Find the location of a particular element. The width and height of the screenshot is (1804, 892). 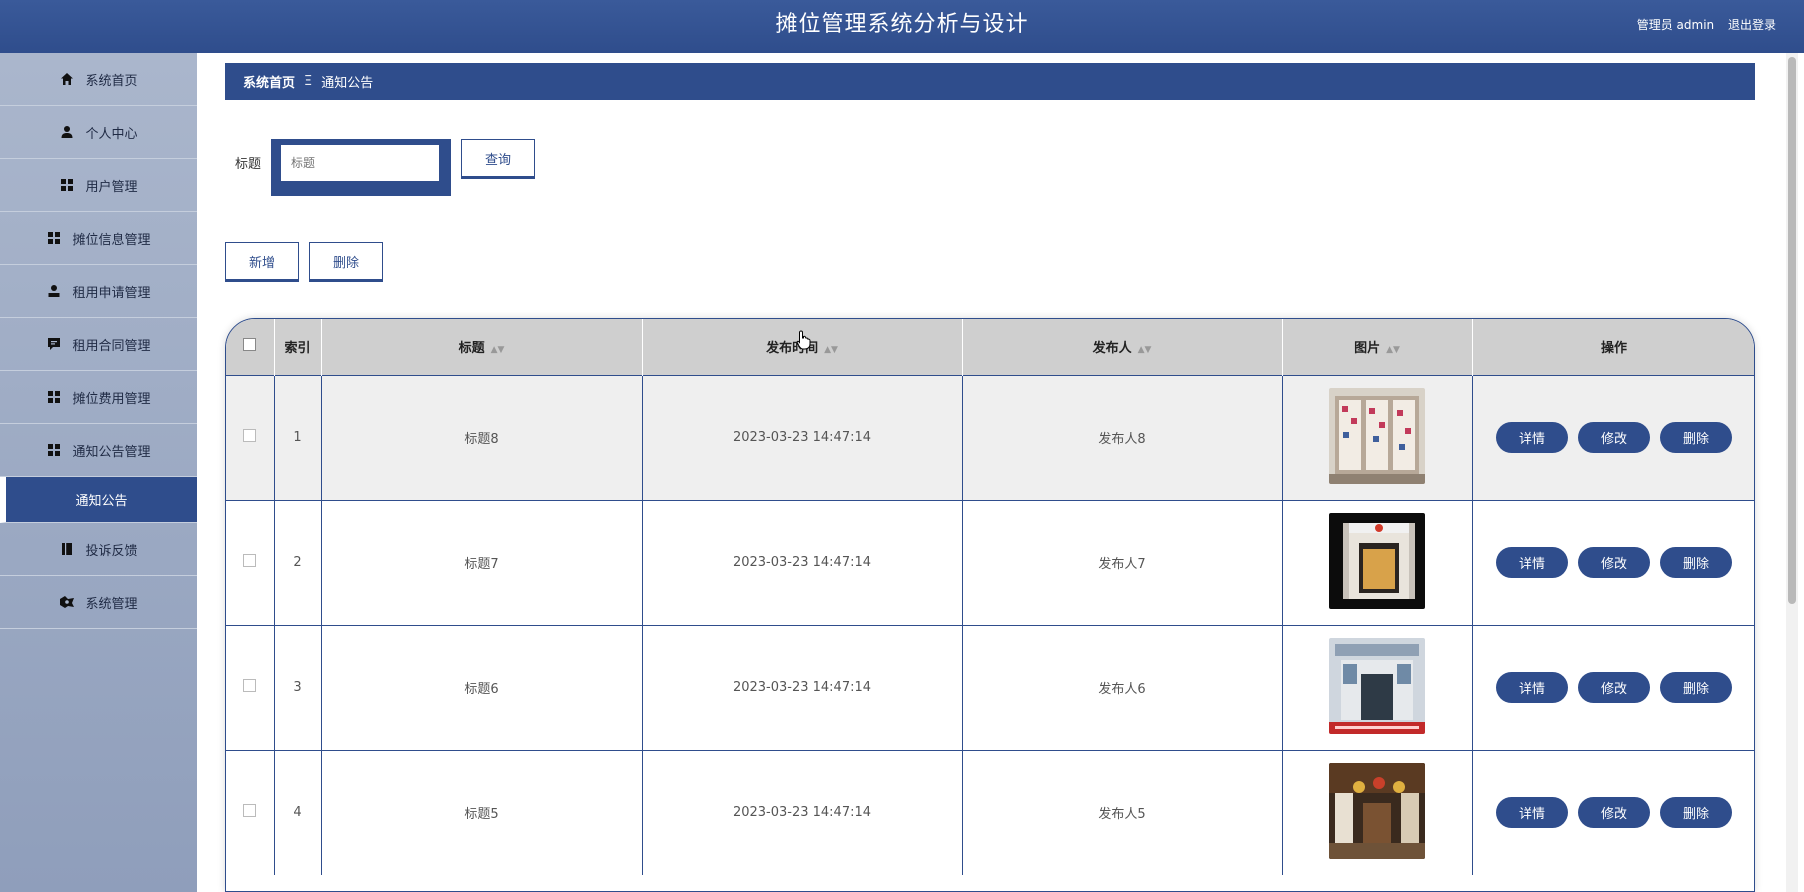

column-header-index: 索引 is located at coordinates (298, 347).